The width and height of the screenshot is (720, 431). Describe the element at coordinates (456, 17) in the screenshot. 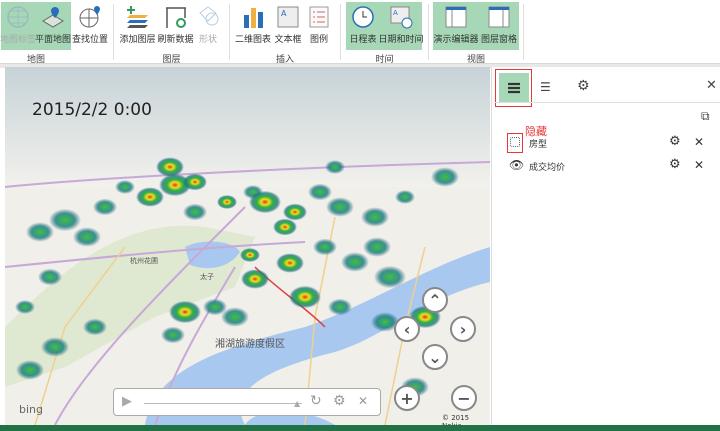

I see `tour-editor-icon` at that location.